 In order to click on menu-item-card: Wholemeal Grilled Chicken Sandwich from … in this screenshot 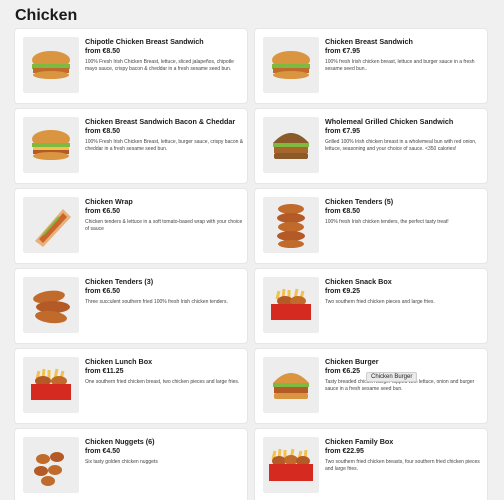, I will do `click(371, 146)`.